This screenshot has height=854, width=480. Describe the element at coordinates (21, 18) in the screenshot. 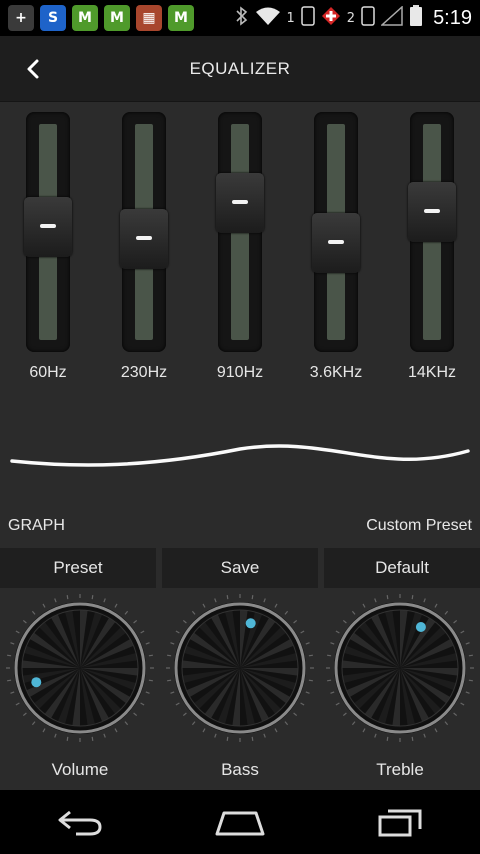

I see `plus-icon: +` at that location.